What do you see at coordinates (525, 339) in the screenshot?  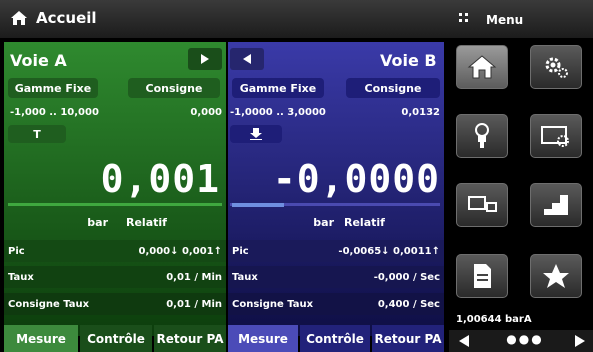 I see `page-dots: ●●●` at bounding box center [525, 339].